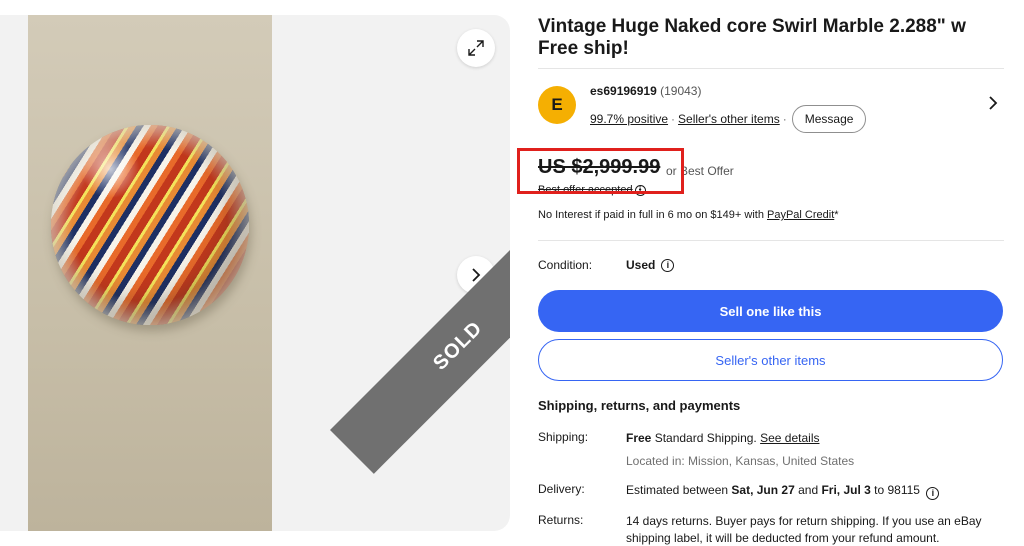 The height and width of the screenshot is (546, 1024). What do you see at coordinates (681, 91) in the screenshot?
I see `seller-feedback-count: (19043)` at bounding box center [681, 91].